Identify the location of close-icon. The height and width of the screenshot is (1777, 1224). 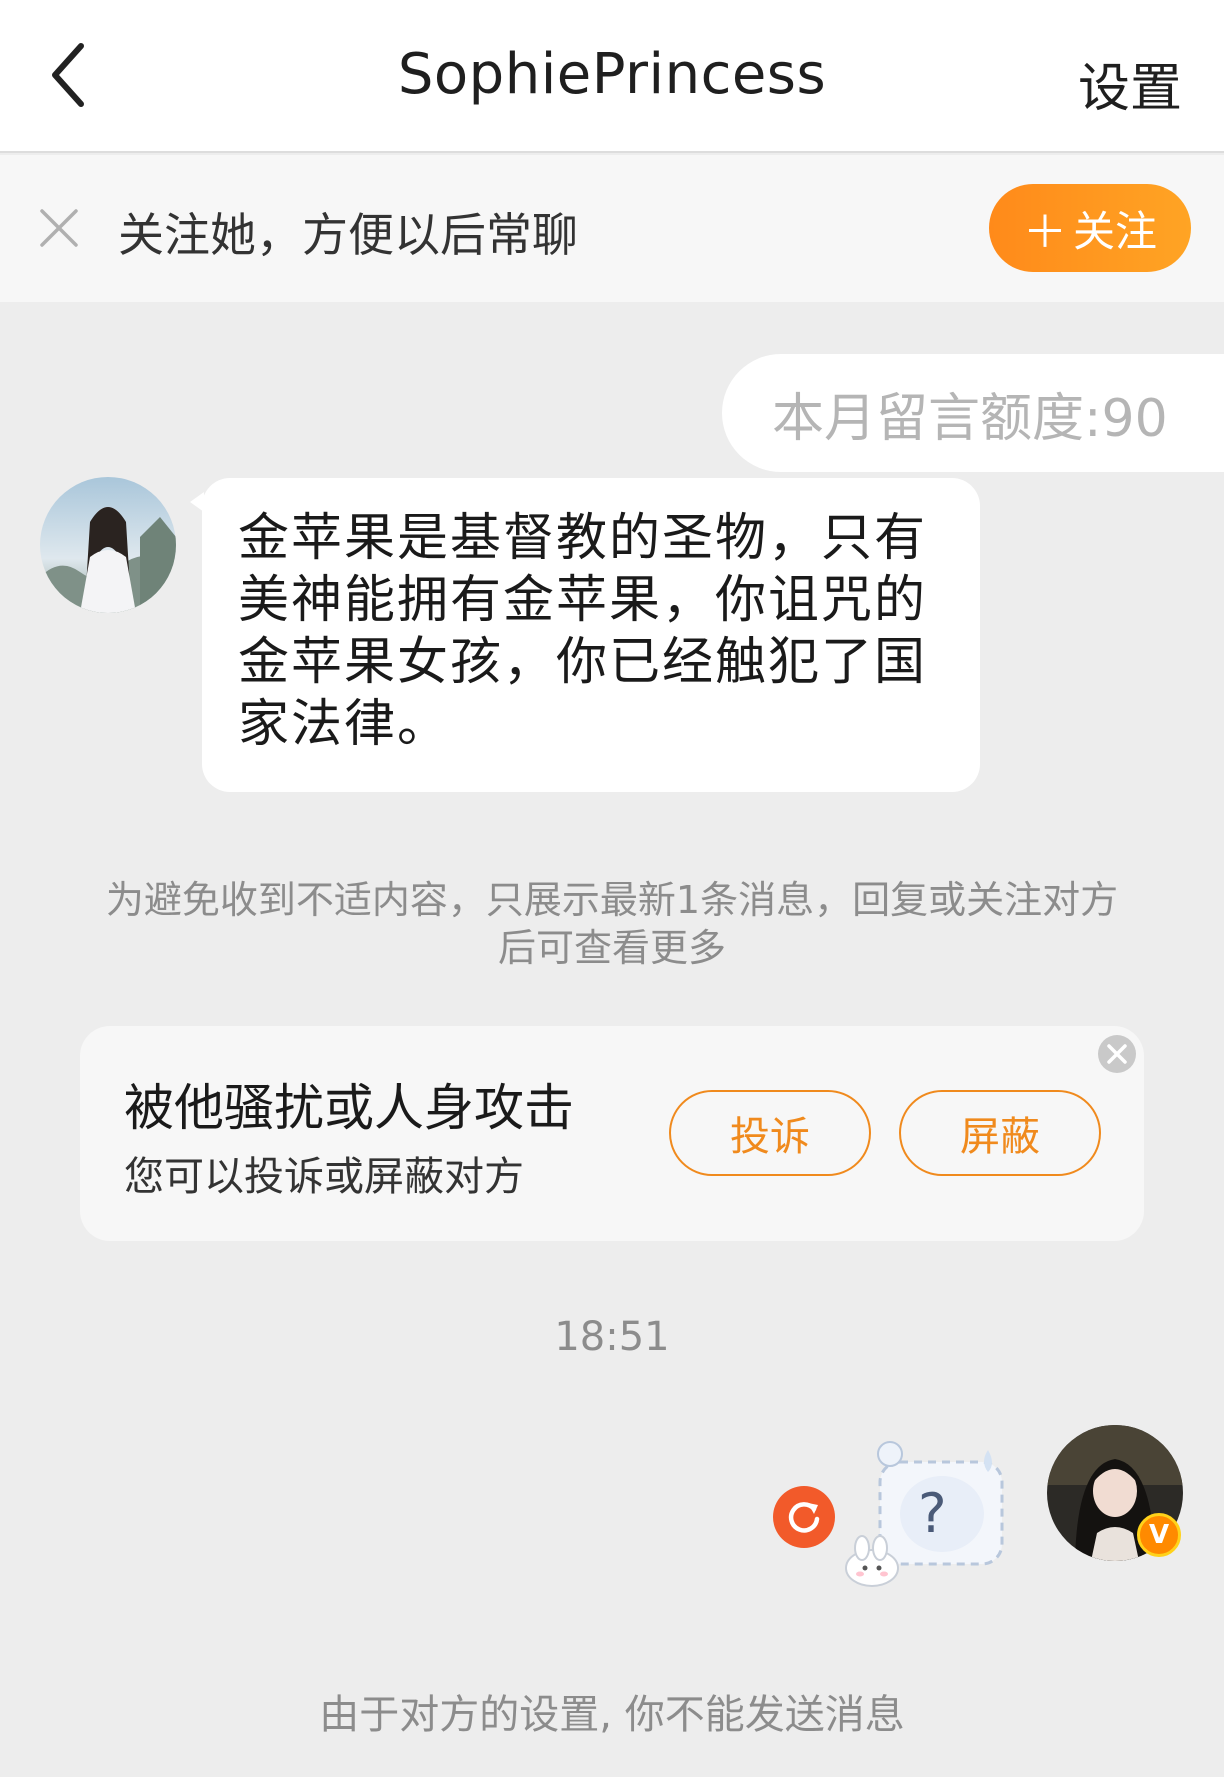
(59, 228).